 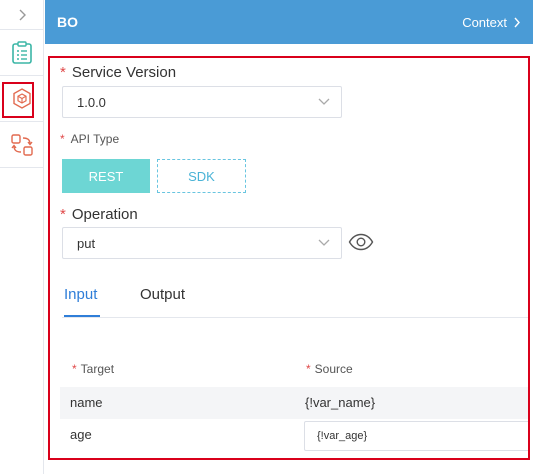 I want to click on io-tabs: Input Output, so click(x=295, y=298).